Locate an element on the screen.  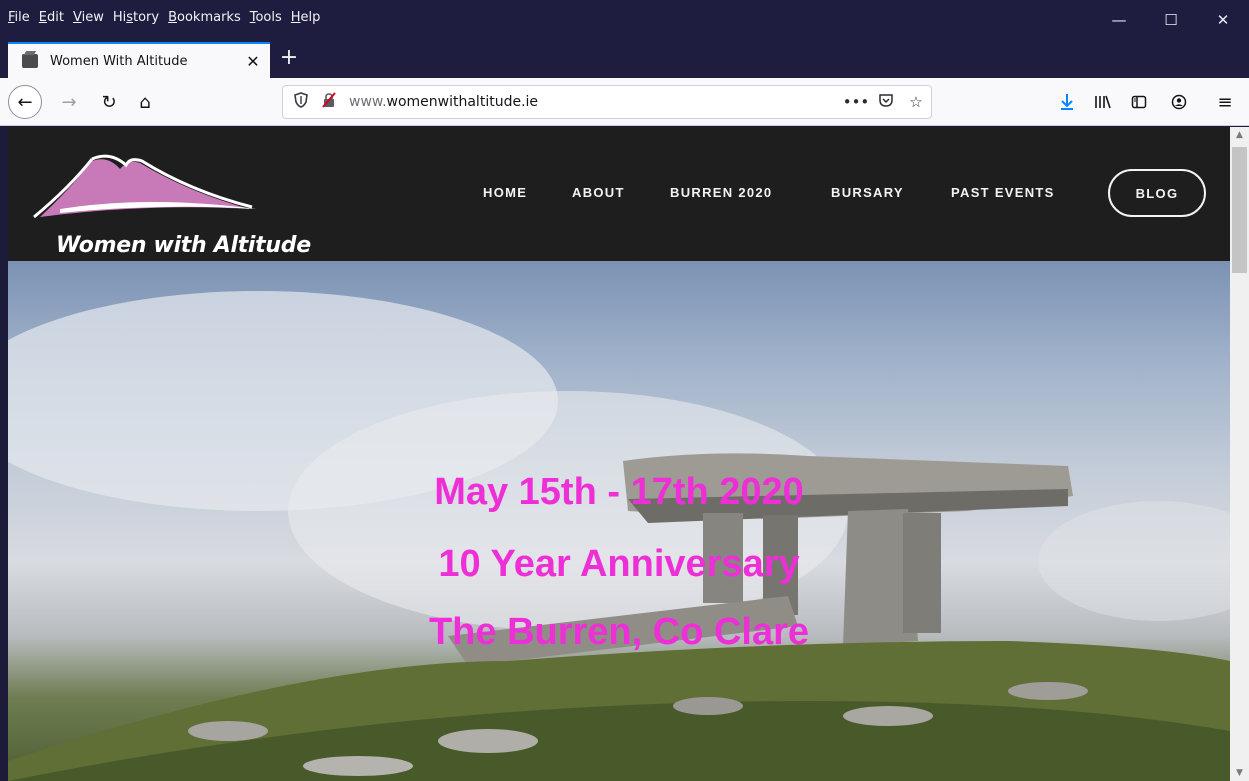
tab-title: Women With Altitude is located at coordinates (119, 61).